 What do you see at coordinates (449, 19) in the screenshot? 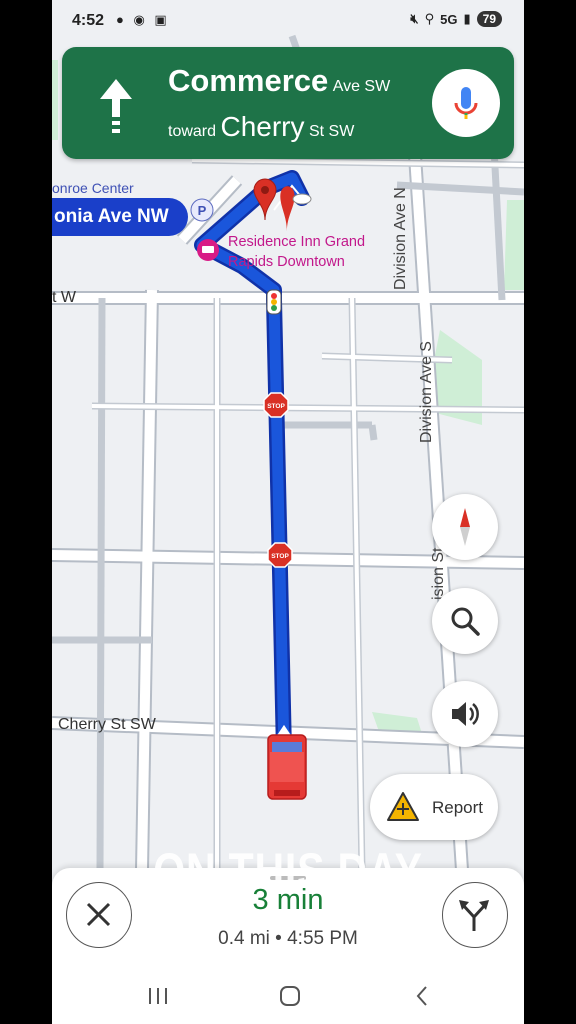
I see `network-label: 5G` at bounding box center [449, 19].